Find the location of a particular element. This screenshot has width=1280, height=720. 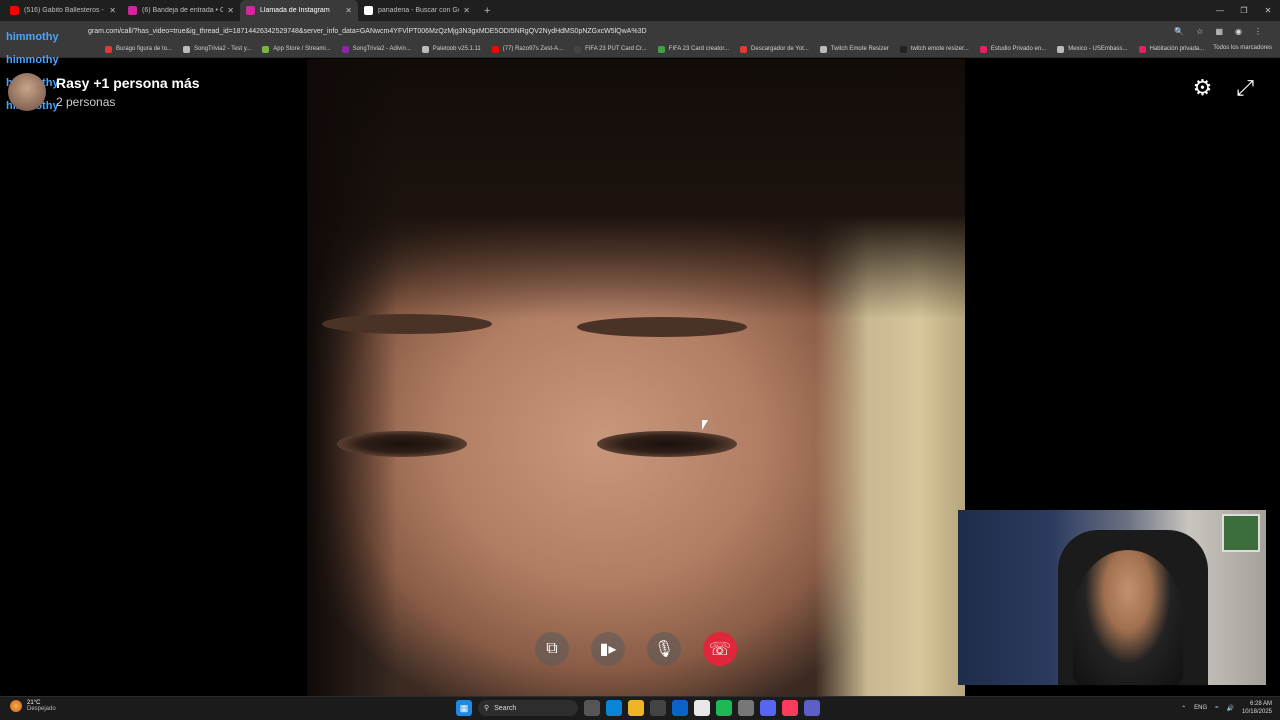

teams-icon is located at coordinates (812, 708).